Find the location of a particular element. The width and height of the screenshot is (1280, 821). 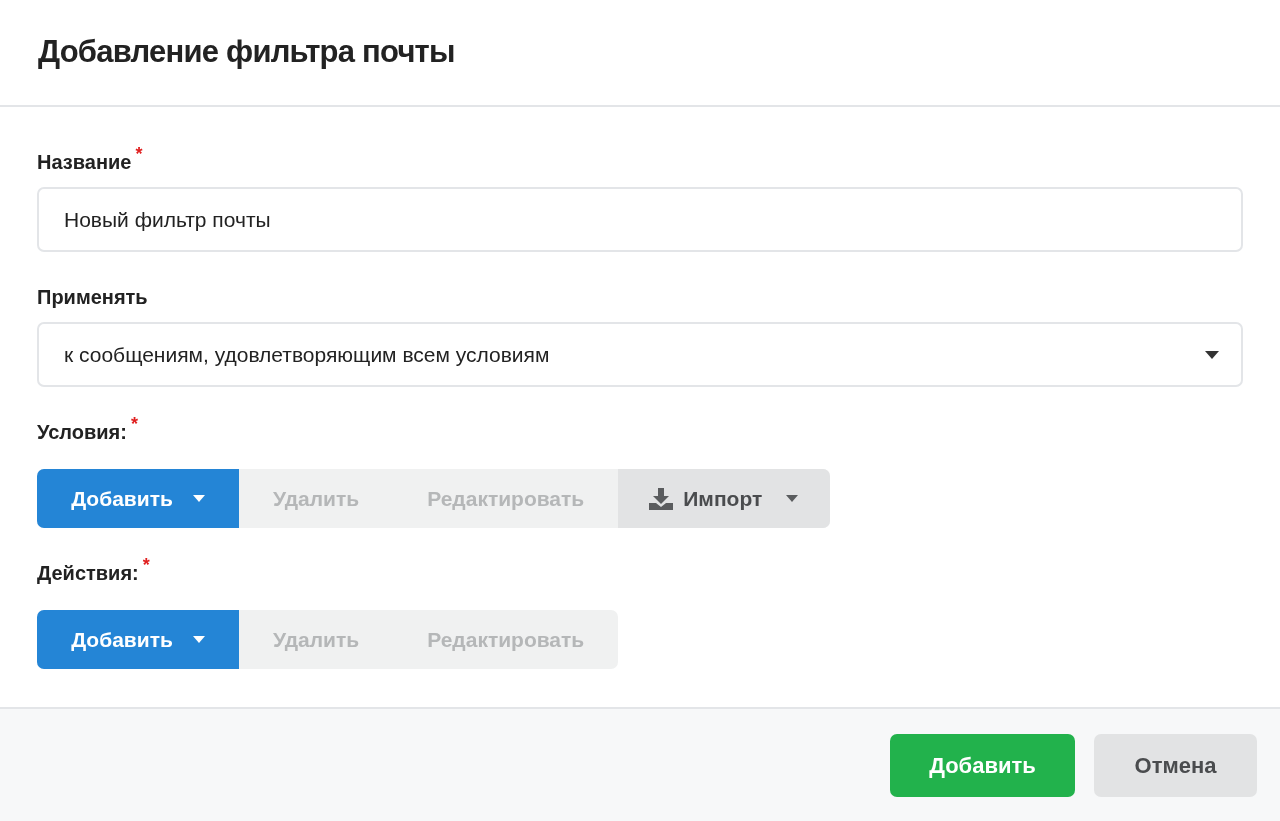

cancel-button: Отмена is located at coordinates (1175, 765).